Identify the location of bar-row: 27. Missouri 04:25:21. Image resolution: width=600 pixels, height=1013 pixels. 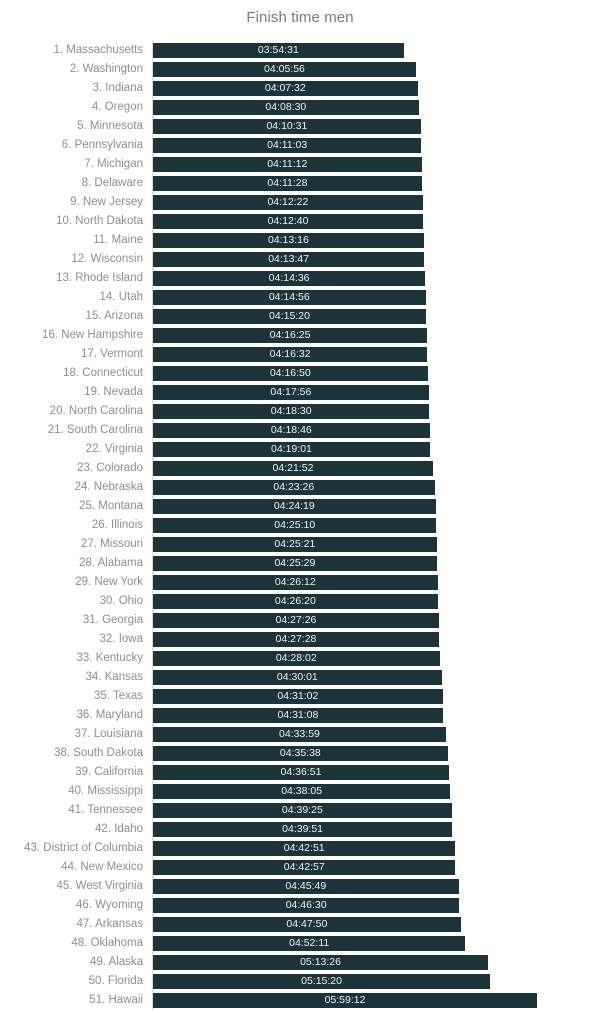
(300, 544).